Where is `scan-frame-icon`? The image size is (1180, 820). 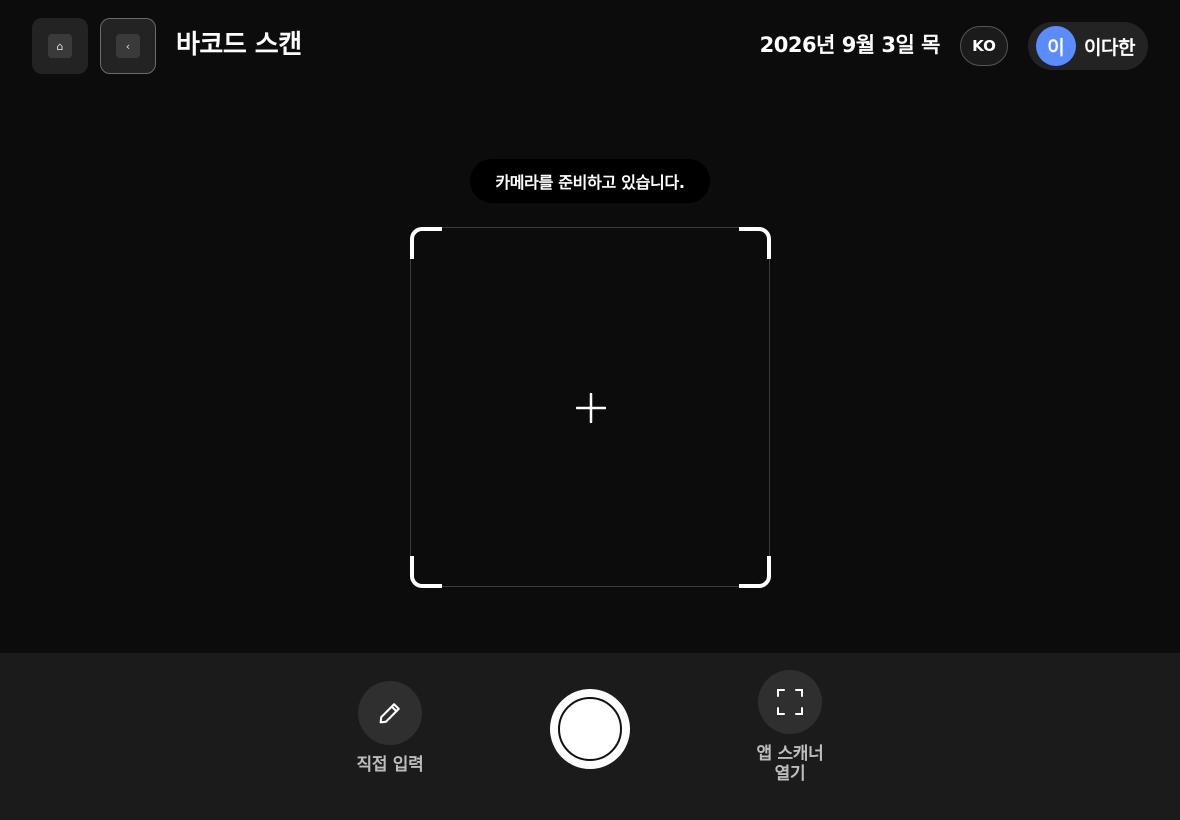 scan-frame-icon is located at coordinates (790, 702).